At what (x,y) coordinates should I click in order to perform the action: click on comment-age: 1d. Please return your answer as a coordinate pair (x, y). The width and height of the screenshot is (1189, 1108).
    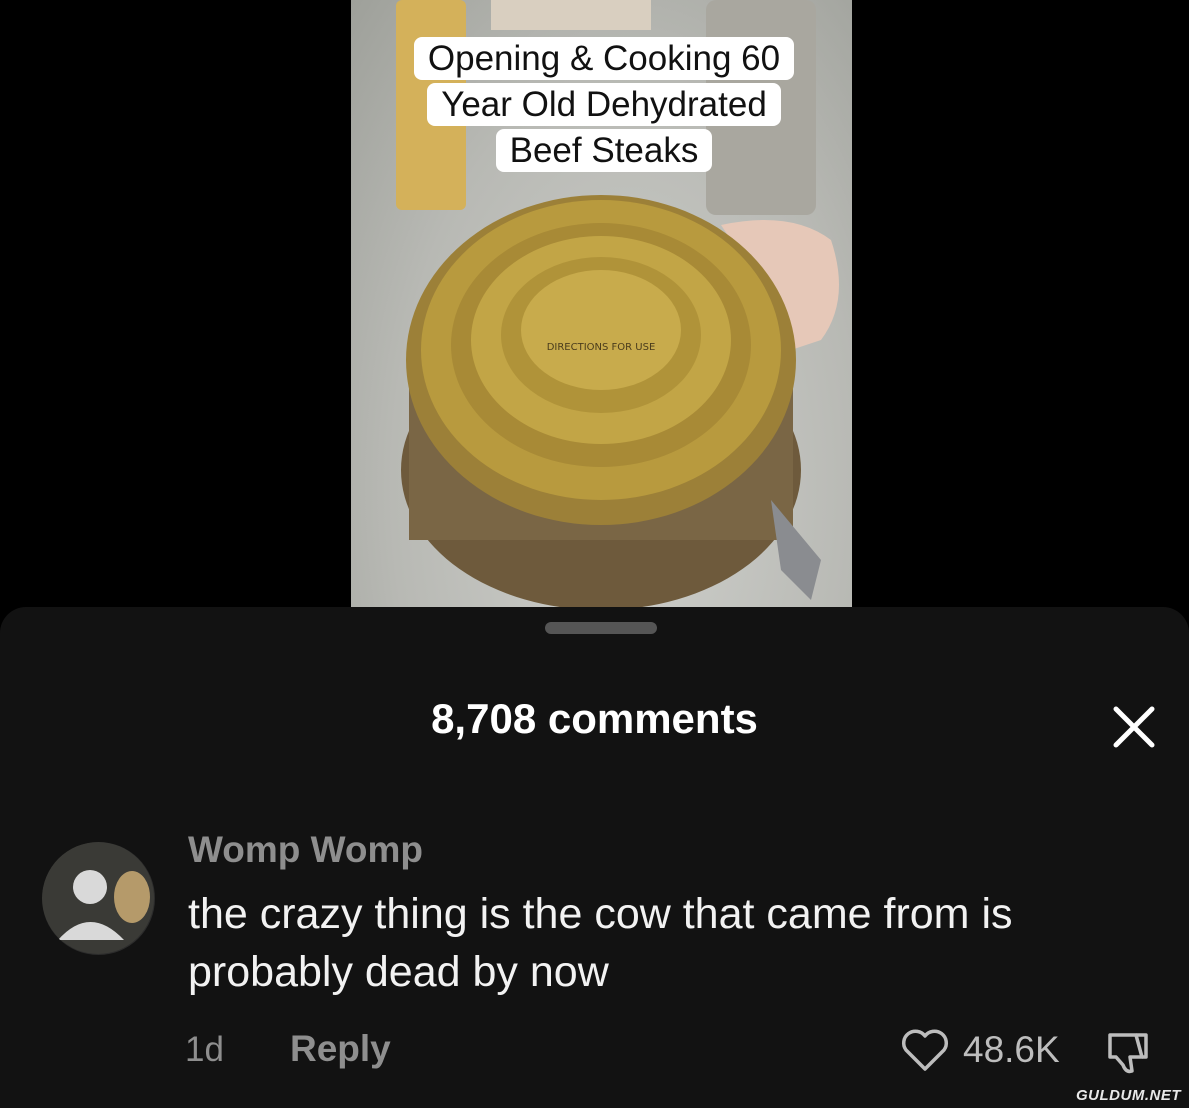
    Looking at the image, I should click on (204, 1049).